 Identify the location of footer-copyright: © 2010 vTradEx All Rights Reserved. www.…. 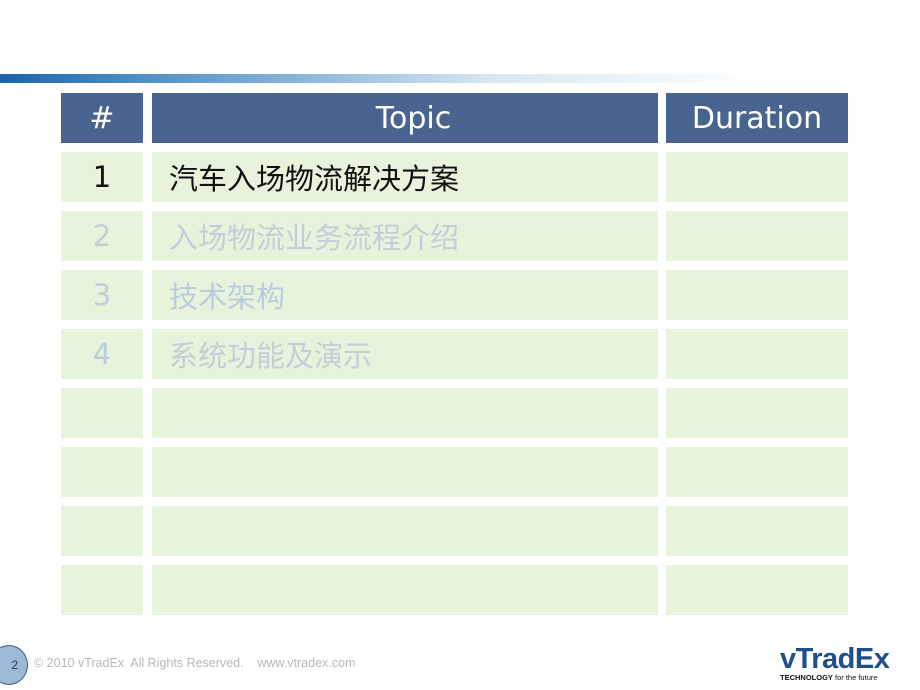
(195, 663).